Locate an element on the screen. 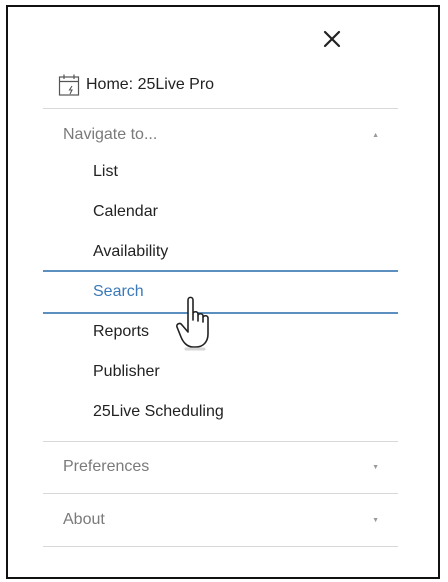  calendar-icon is located at coordinates (69, 85).